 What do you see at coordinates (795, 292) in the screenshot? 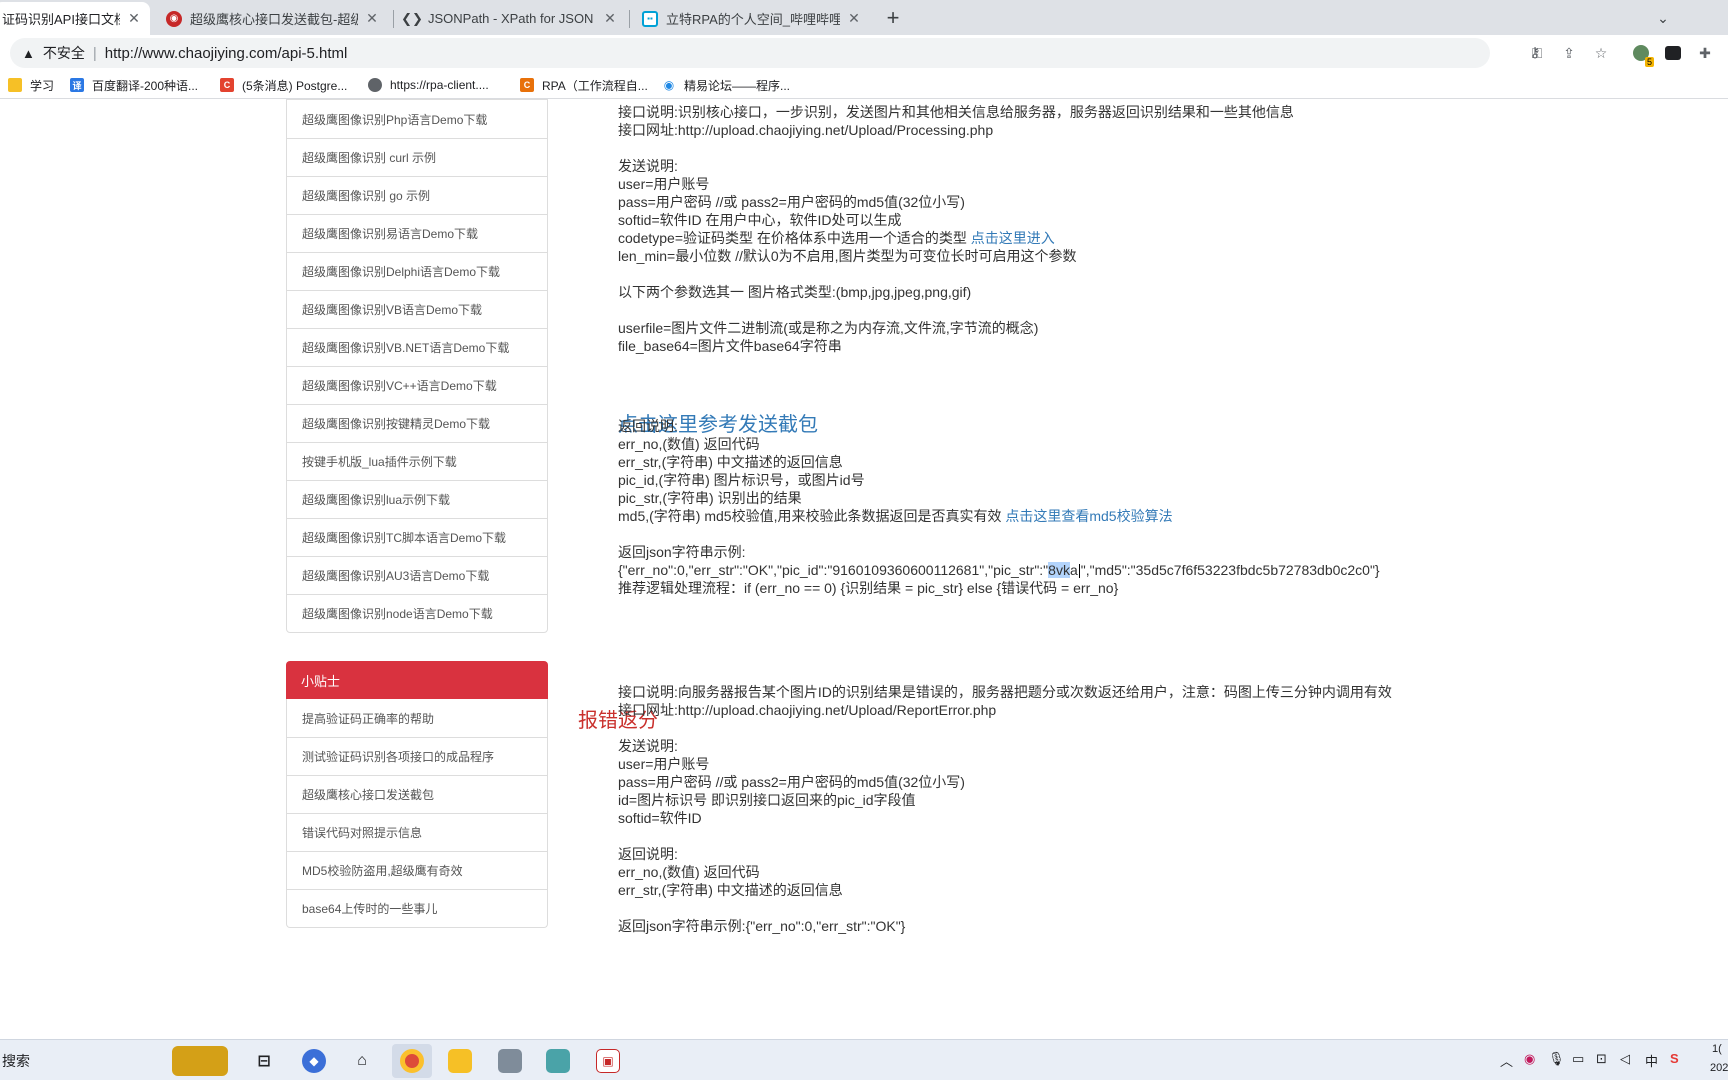
I see `image-note: 以下两个参数选其一 图片格式类型:(bmp,jpg,jpeg,png,gif)` at bounding box center [795, 292].